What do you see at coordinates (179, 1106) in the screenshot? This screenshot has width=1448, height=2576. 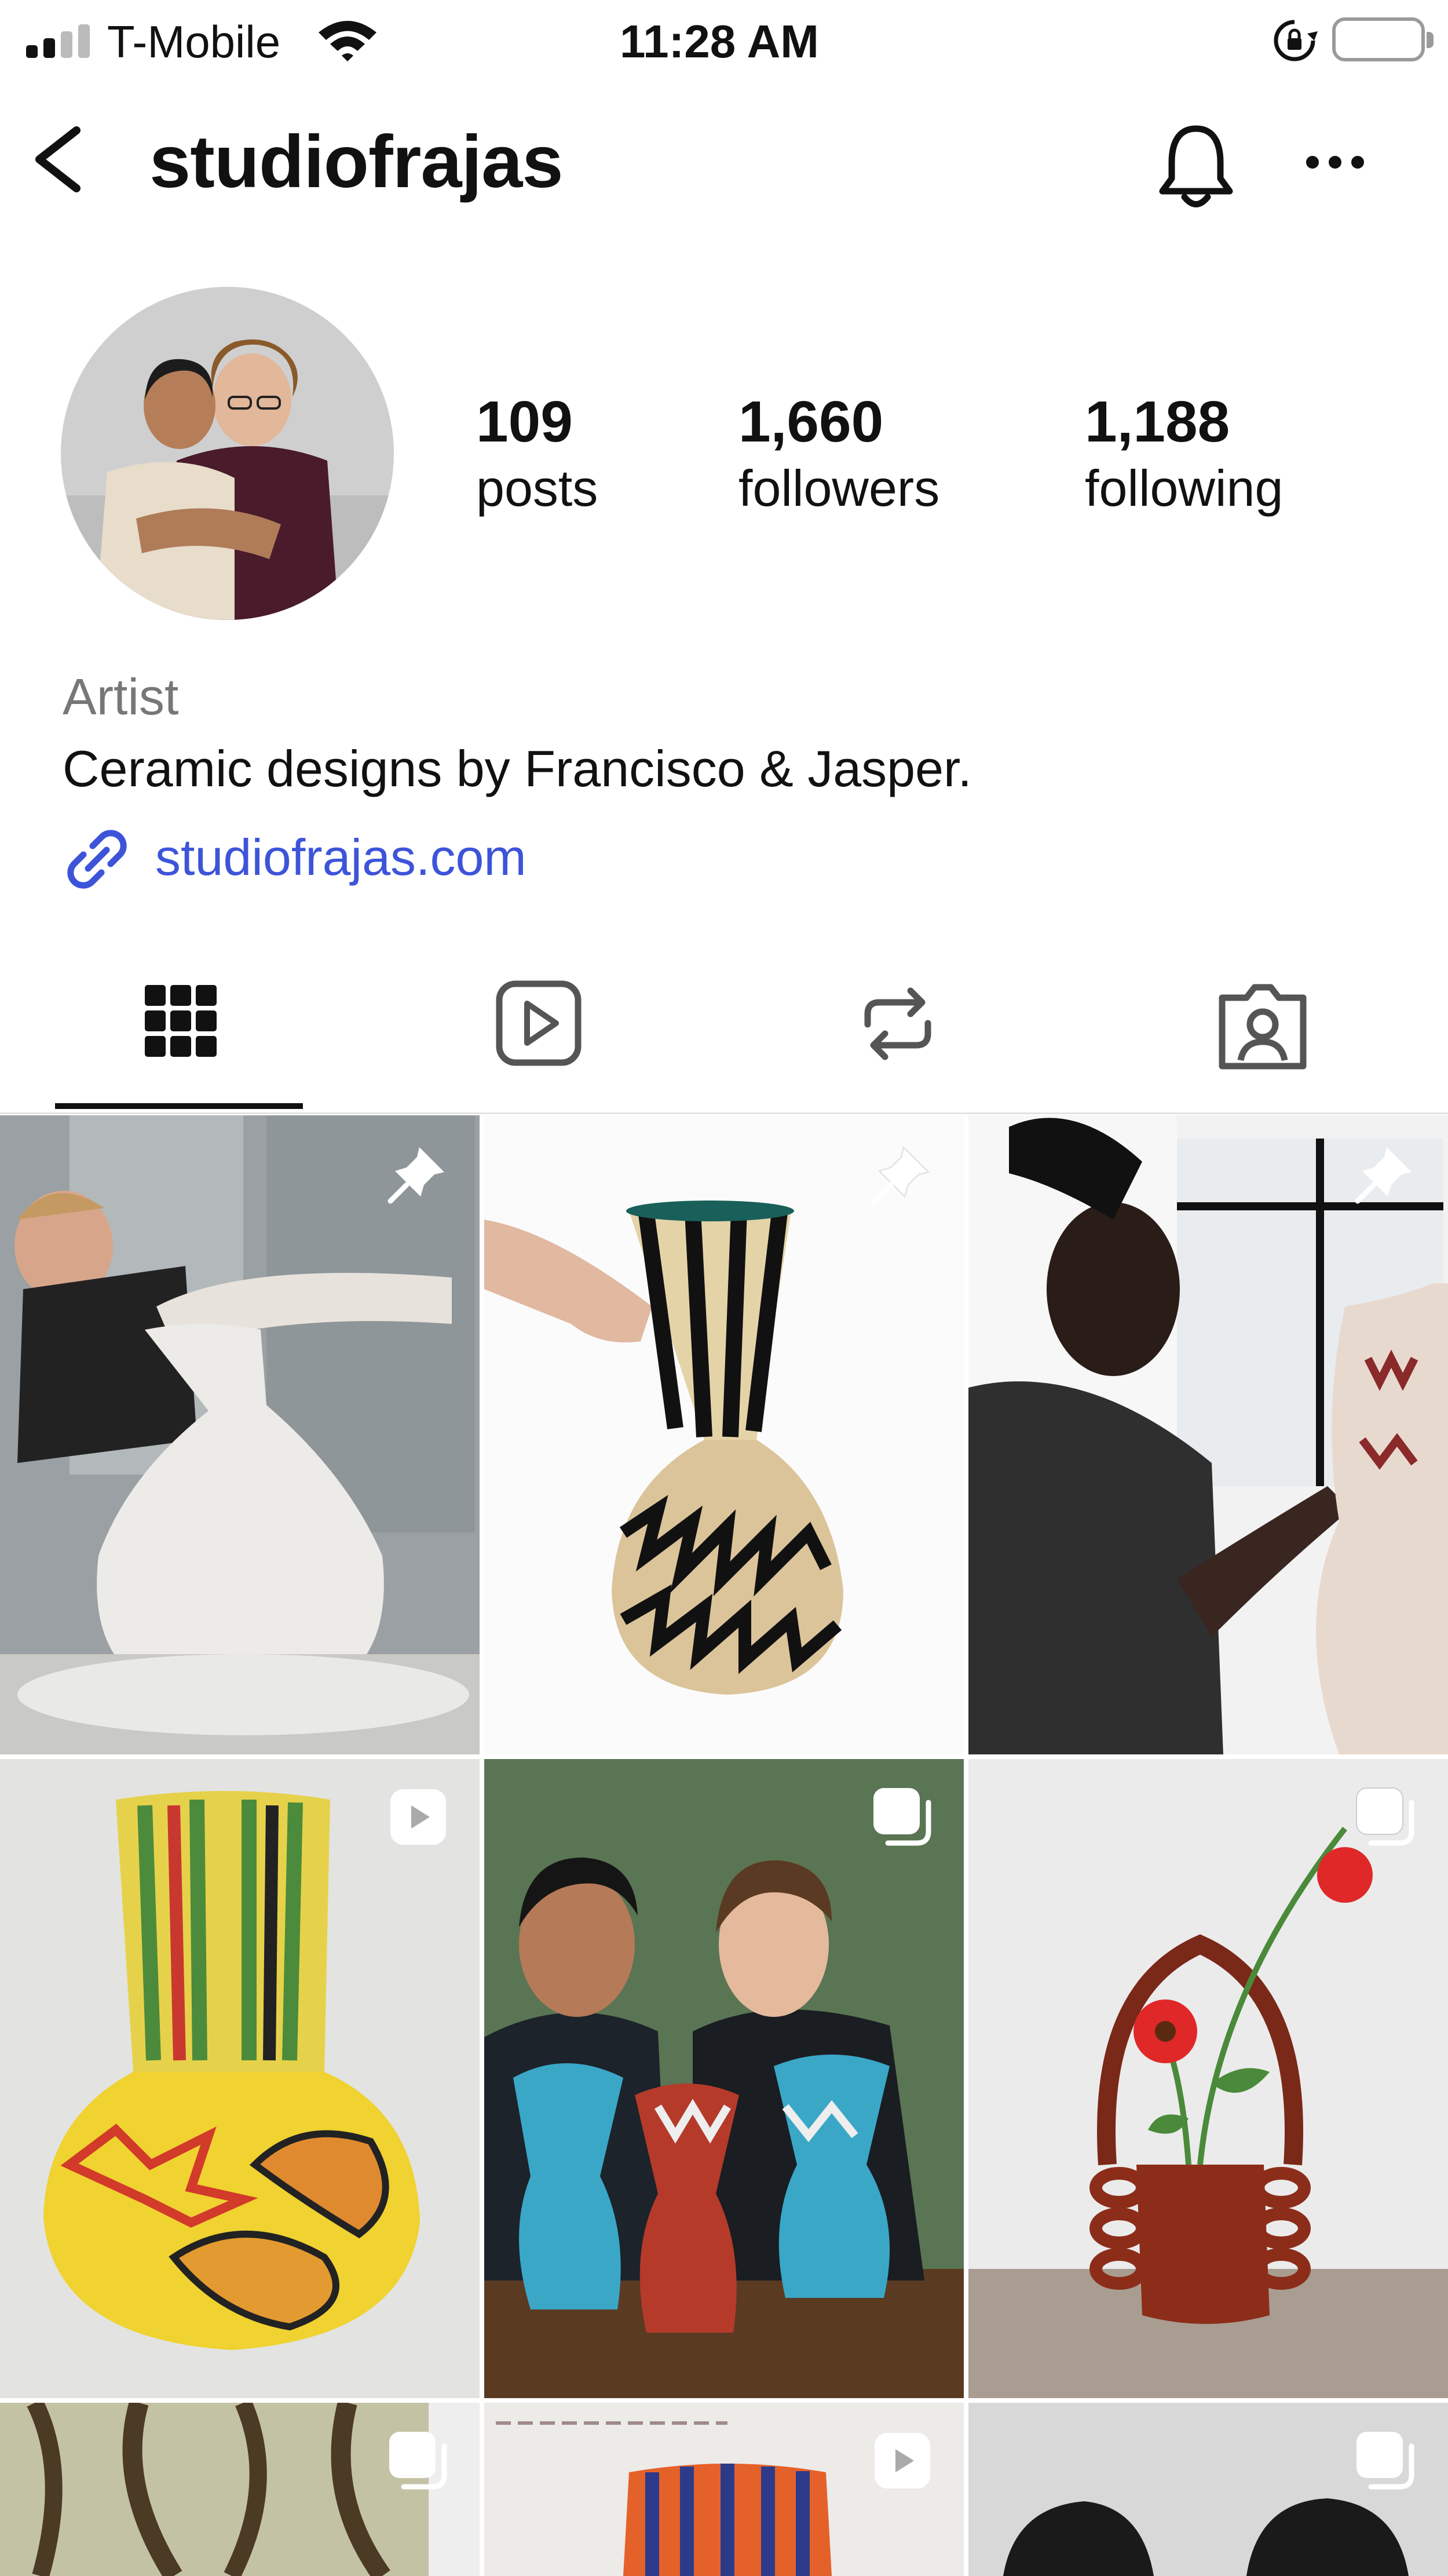 I see `active-tab-indicator` at bounding box center [179, 1106].